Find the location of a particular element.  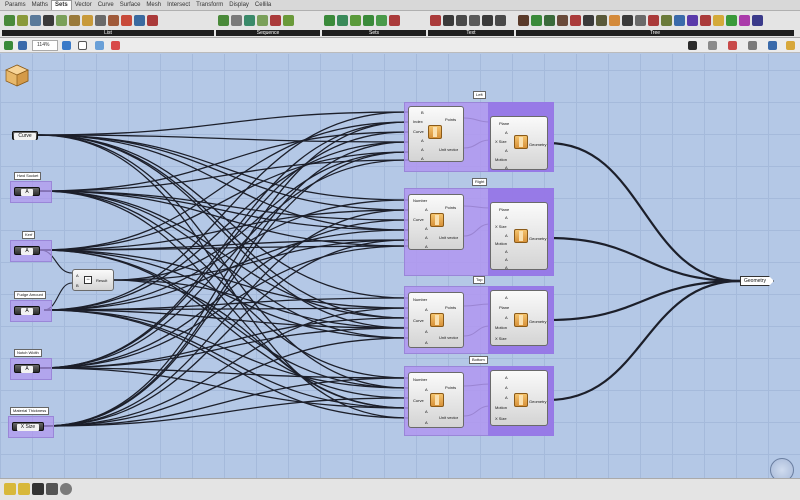

graft-icon is located at coordinates (536, 20).